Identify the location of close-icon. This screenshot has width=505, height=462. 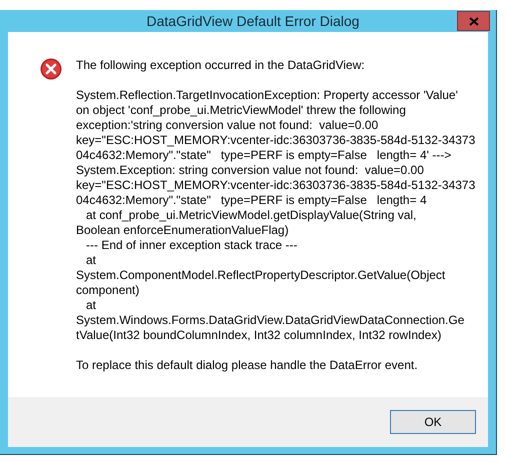
(473, 21).